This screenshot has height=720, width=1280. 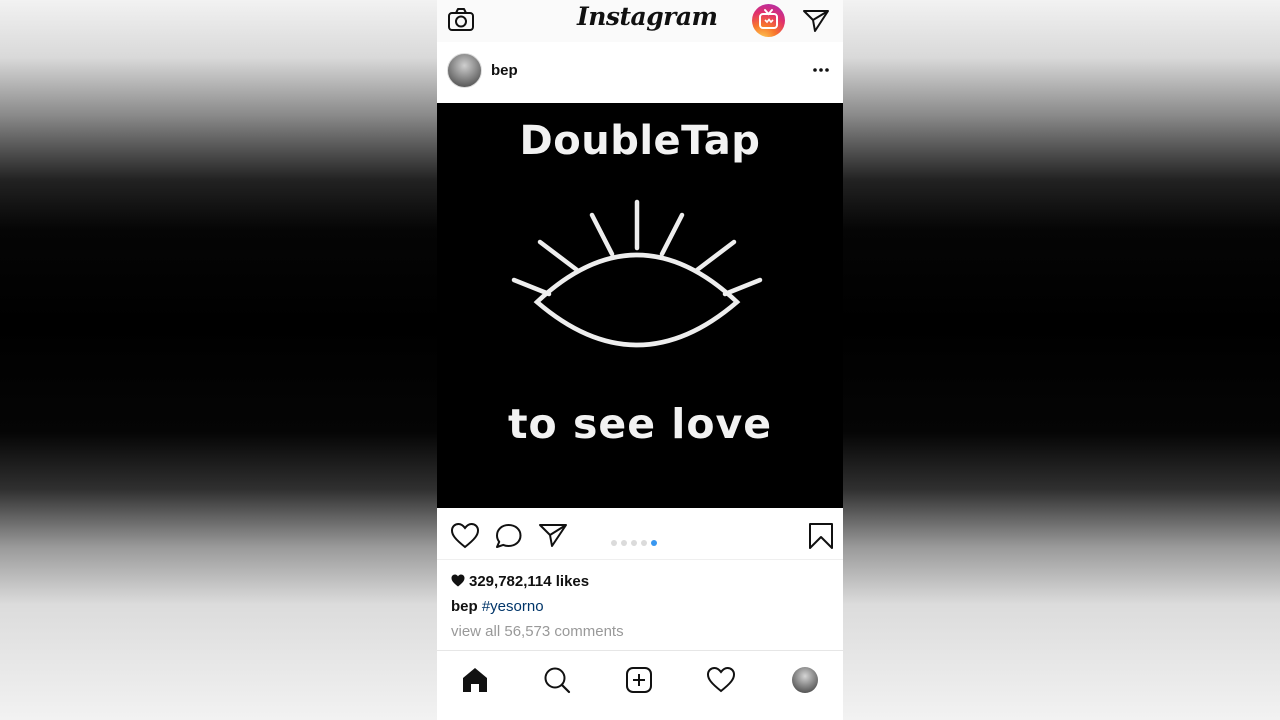 I want to click on search-icon, so click(x=557, y=680).